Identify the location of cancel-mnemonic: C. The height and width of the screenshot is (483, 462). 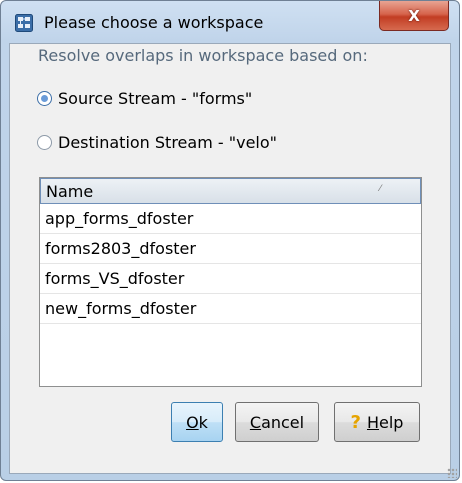
(255, 422).